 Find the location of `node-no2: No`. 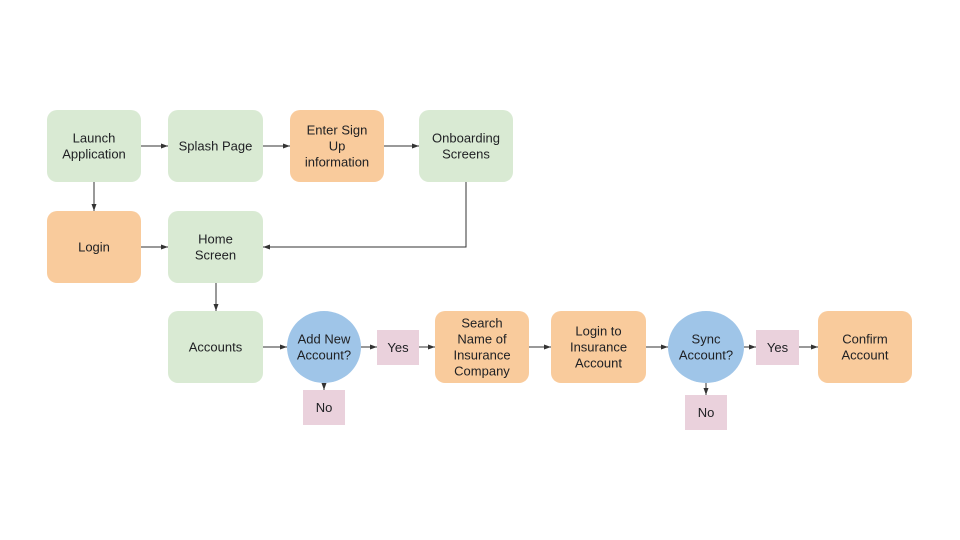

node-no2: No is located at coordinates (706, 412).